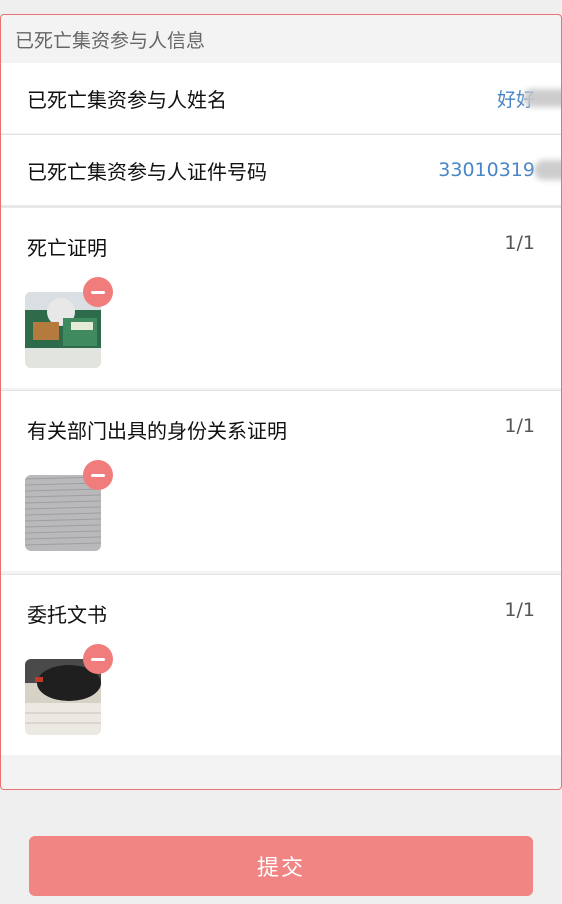 The image size is (562, 904). What do you see at coordinates (67, 615) in the screenshot?
I see `upload-title: 委托文书` at bounding box center [67, 615].